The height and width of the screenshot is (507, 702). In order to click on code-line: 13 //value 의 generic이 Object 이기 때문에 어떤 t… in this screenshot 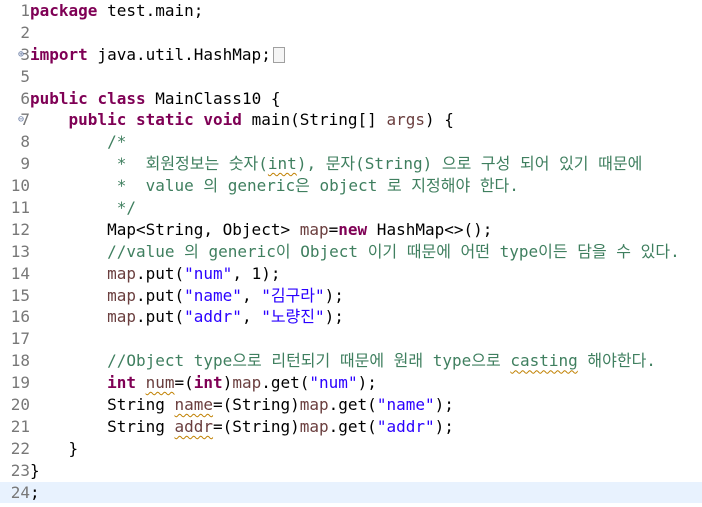, I will do `click(351, 252)`.